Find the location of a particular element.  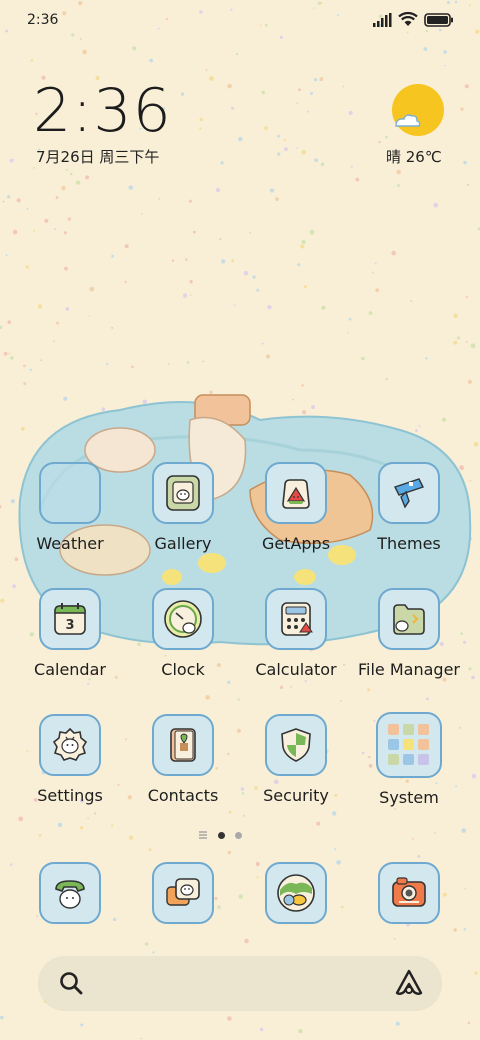

page-dot is located at coordinates (238, 835).